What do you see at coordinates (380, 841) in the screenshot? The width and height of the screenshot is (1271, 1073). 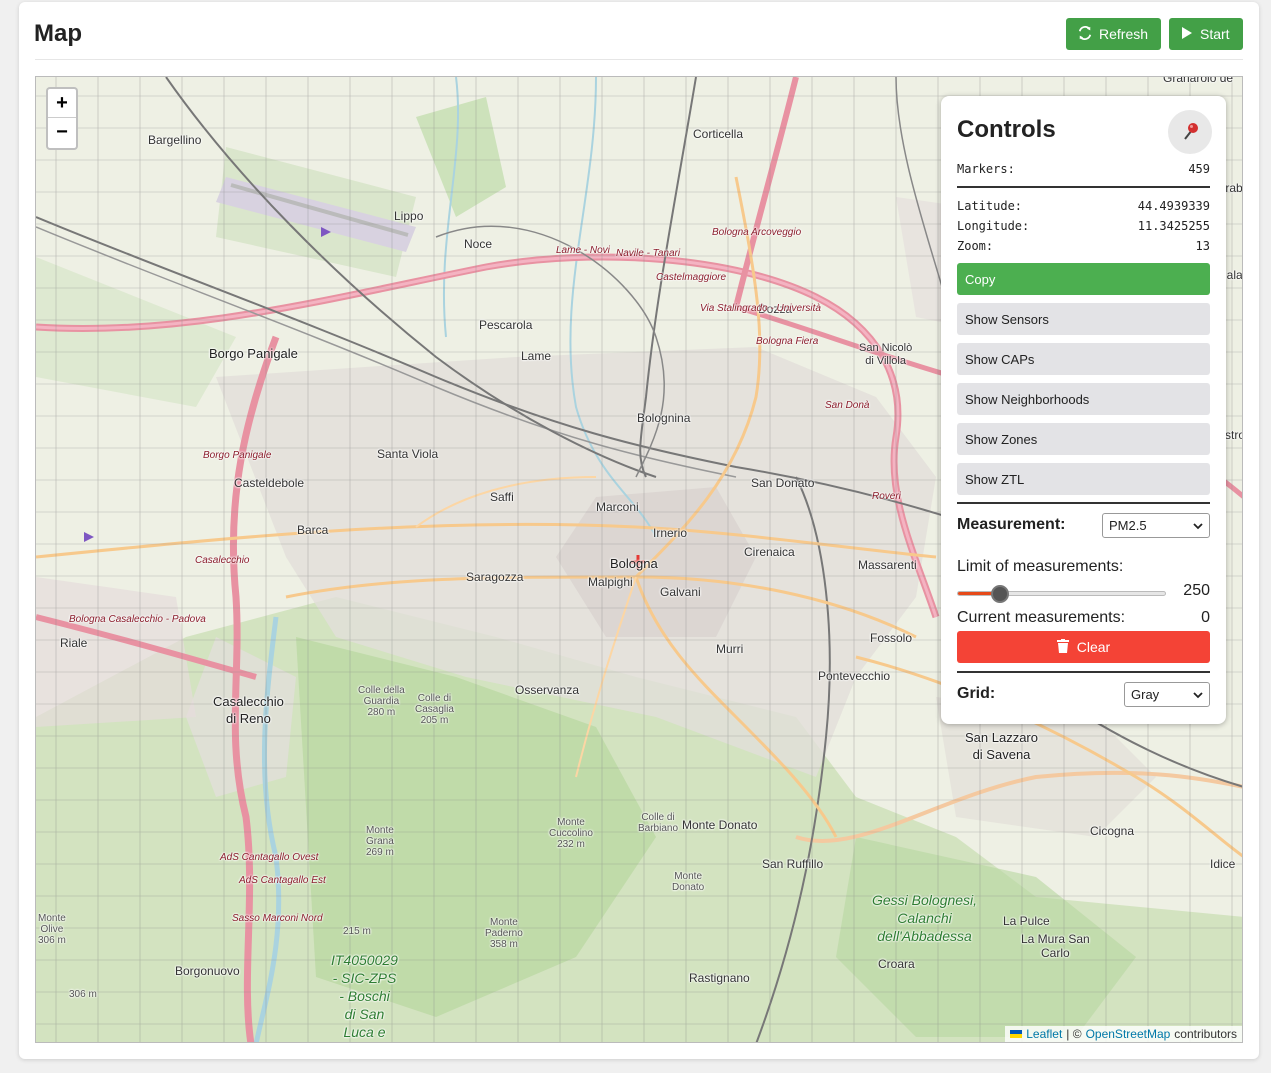 I see `place-label: Monte Grana 269 m` at bounding box center [380, 841].